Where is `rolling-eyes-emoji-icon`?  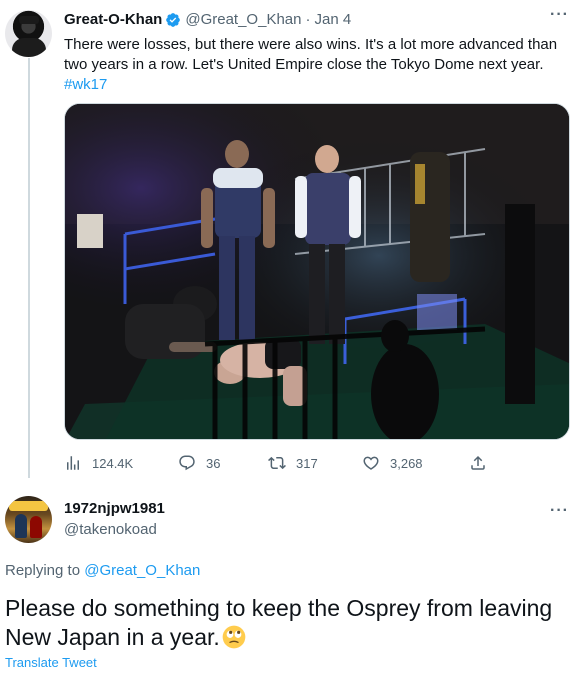
rolling-eyes-emoji-icon is located at coordinates (234, 637).